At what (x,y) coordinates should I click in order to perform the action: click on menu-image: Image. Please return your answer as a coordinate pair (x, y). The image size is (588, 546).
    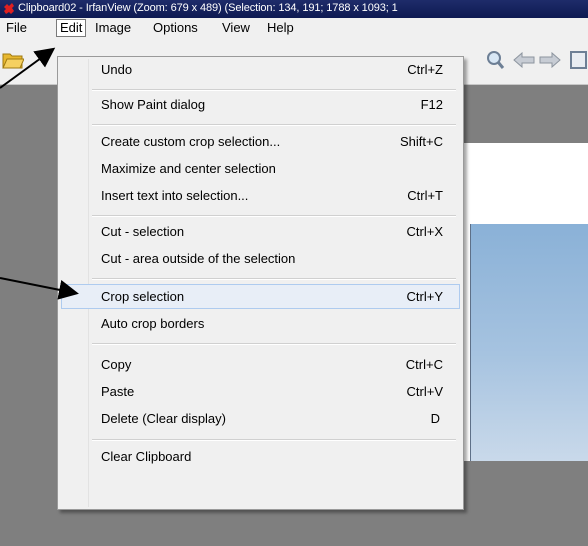
    Looking at the image, I should click on (113, 28).